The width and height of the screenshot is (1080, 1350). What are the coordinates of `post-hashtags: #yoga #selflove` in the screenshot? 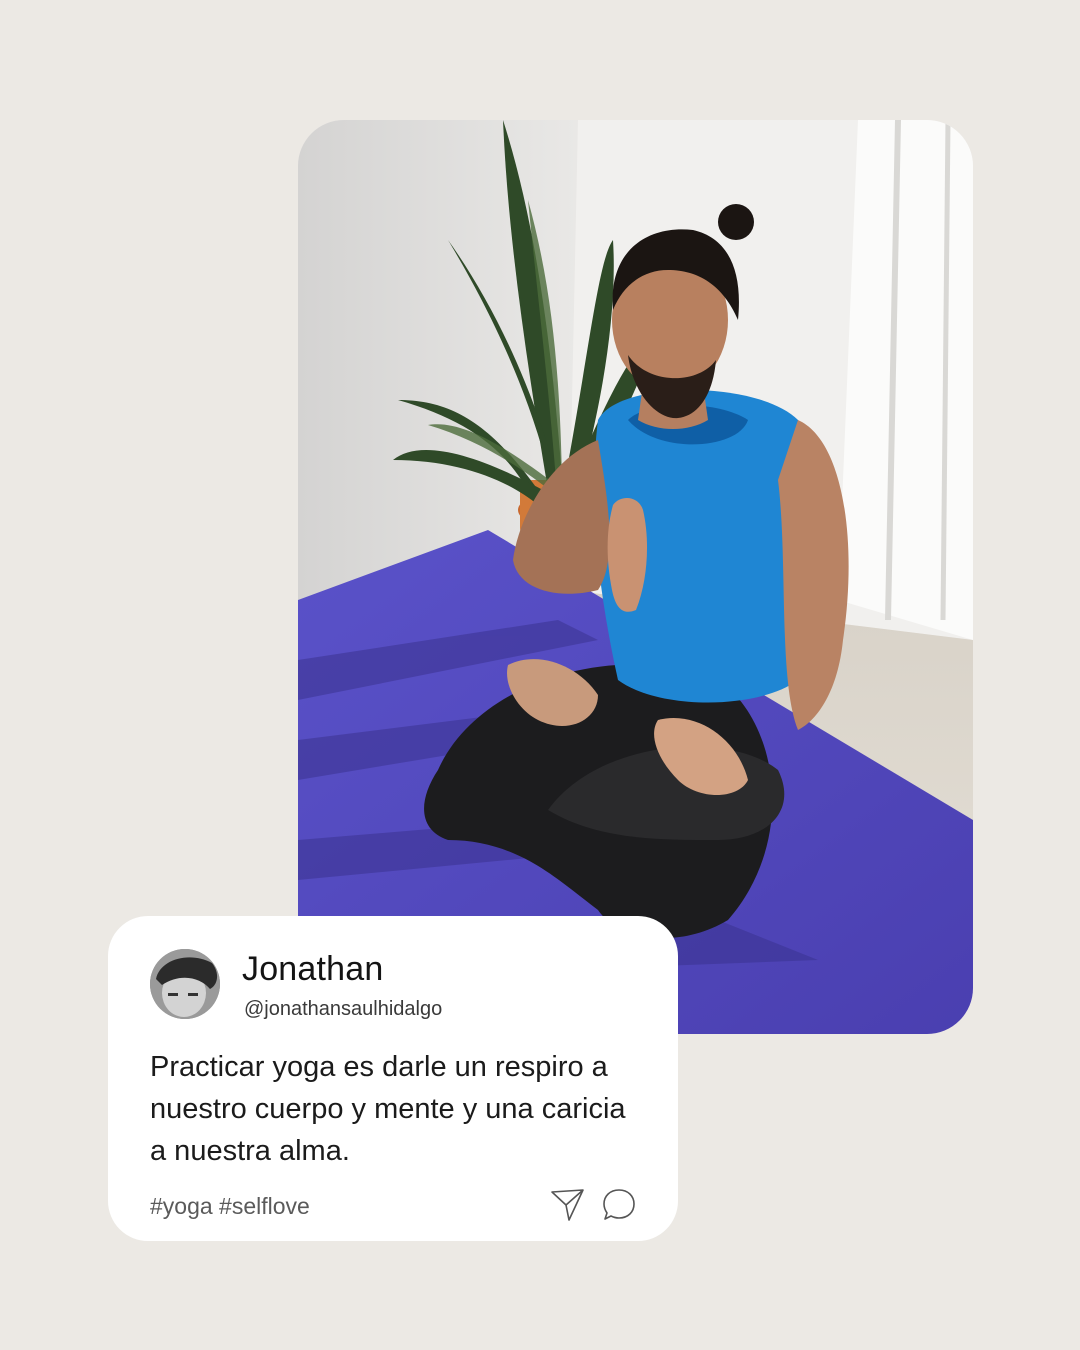 It's located at (230, 1206).